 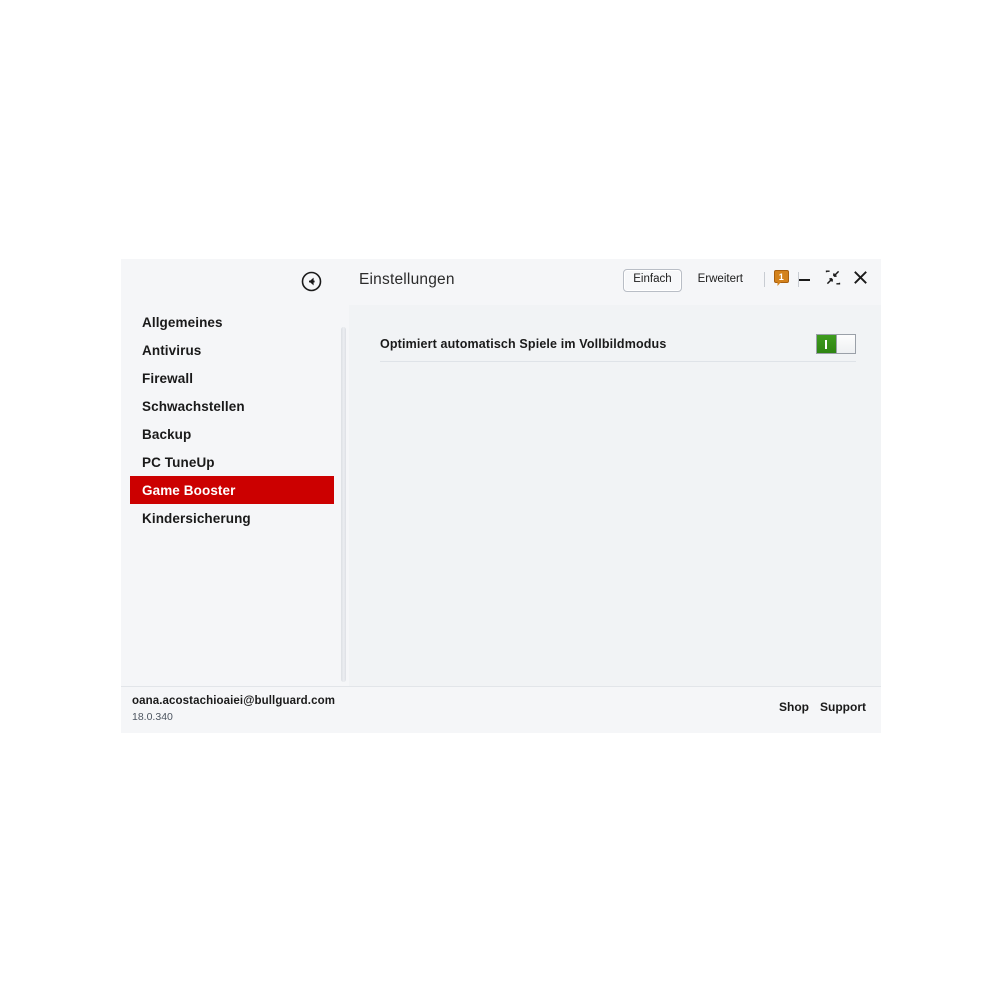 What do you see at coordinates (407, 279) in the screenshot?
I see `page-title: Einstellungen` at bounding box center [407, 279].